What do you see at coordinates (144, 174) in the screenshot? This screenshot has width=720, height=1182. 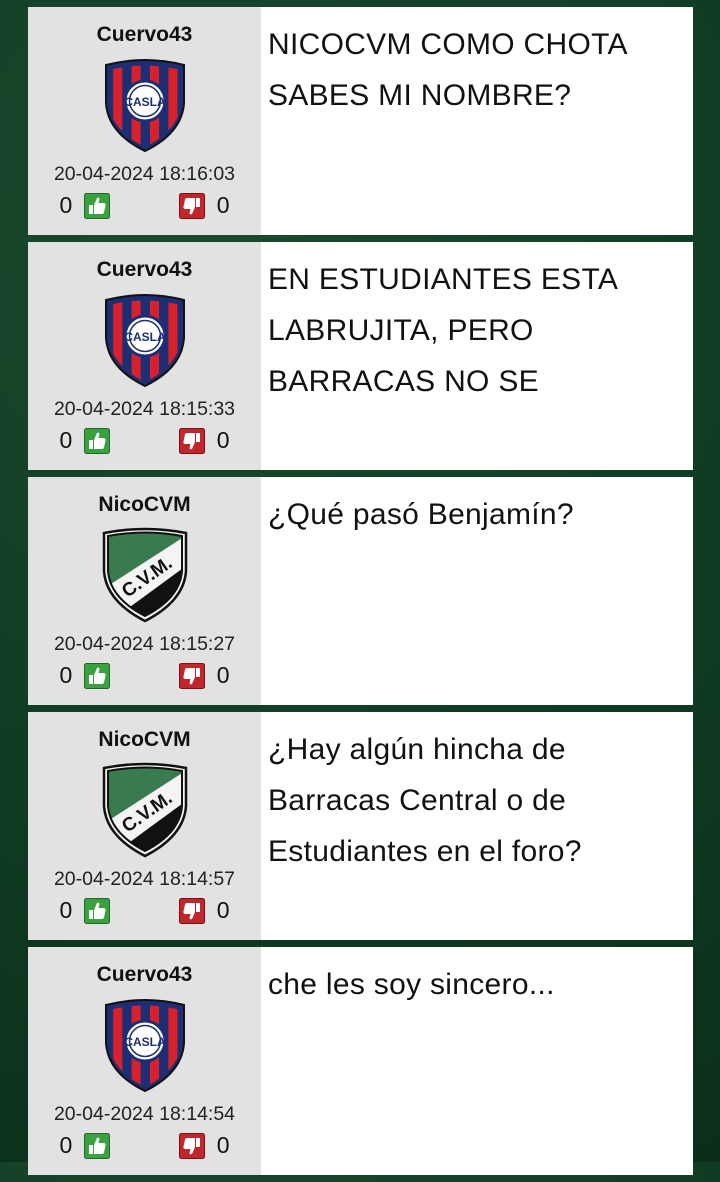 I see `post-timestamp: 20-04-2024 18:16:03` at bounding box center [144, 174].